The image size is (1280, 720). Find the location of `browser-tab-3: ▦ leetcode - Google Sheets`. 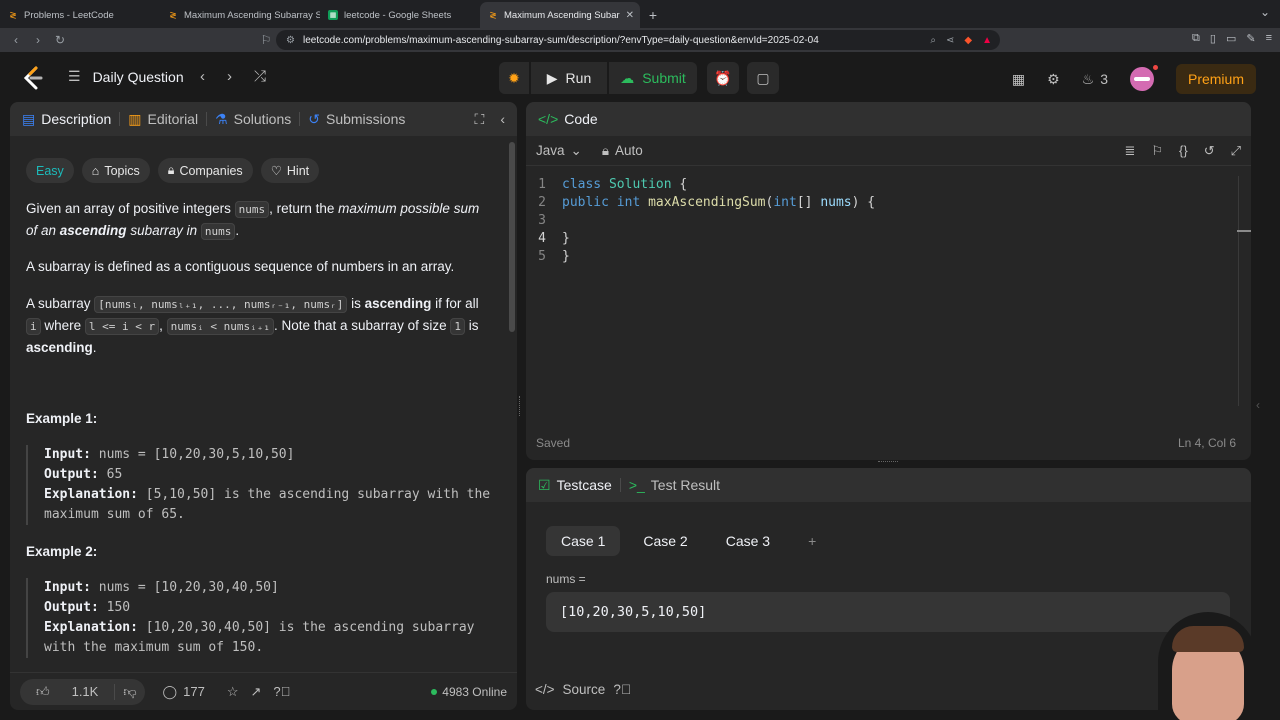

browser-tab-3: ▦ leetcode - Google Sheets is located at coordinates (400, 15).